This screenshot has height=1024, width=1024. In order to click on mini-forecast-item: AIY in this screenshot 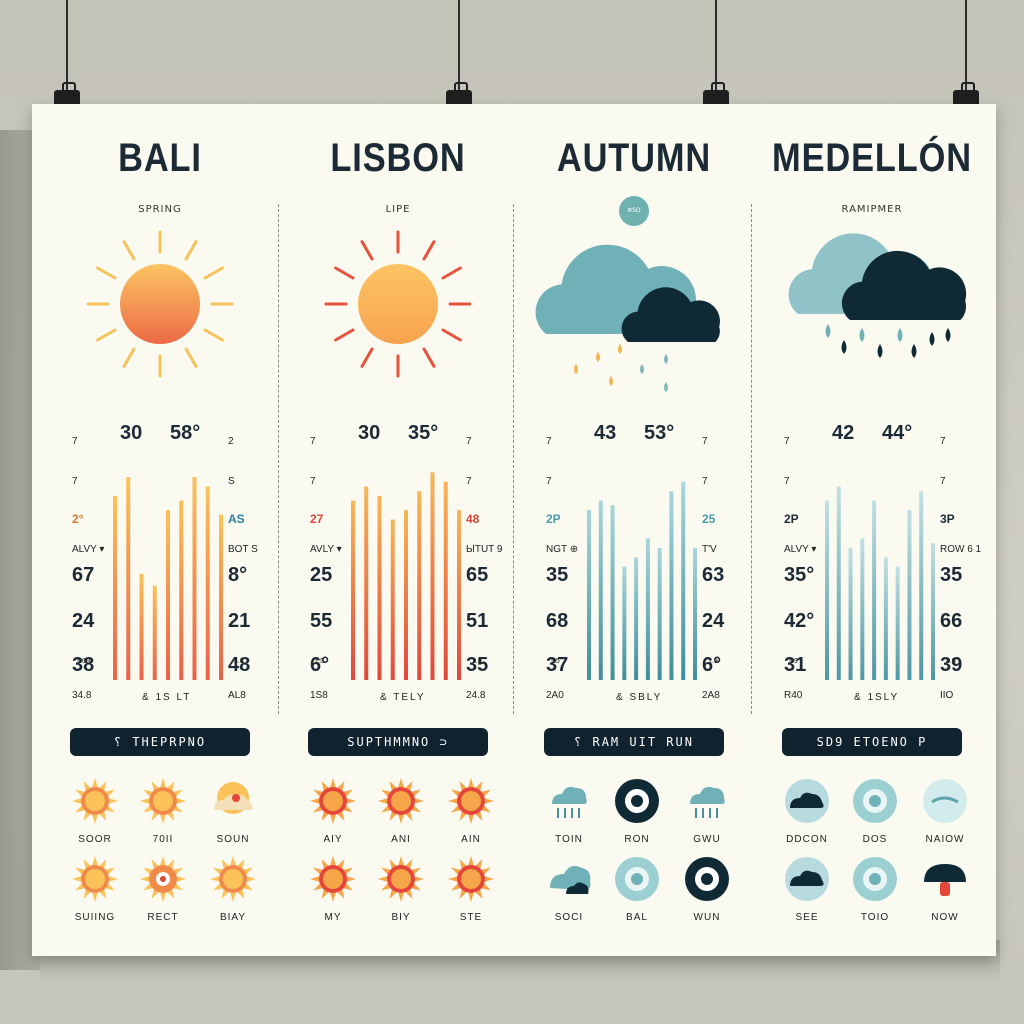, I will do `click(333, 810)`.